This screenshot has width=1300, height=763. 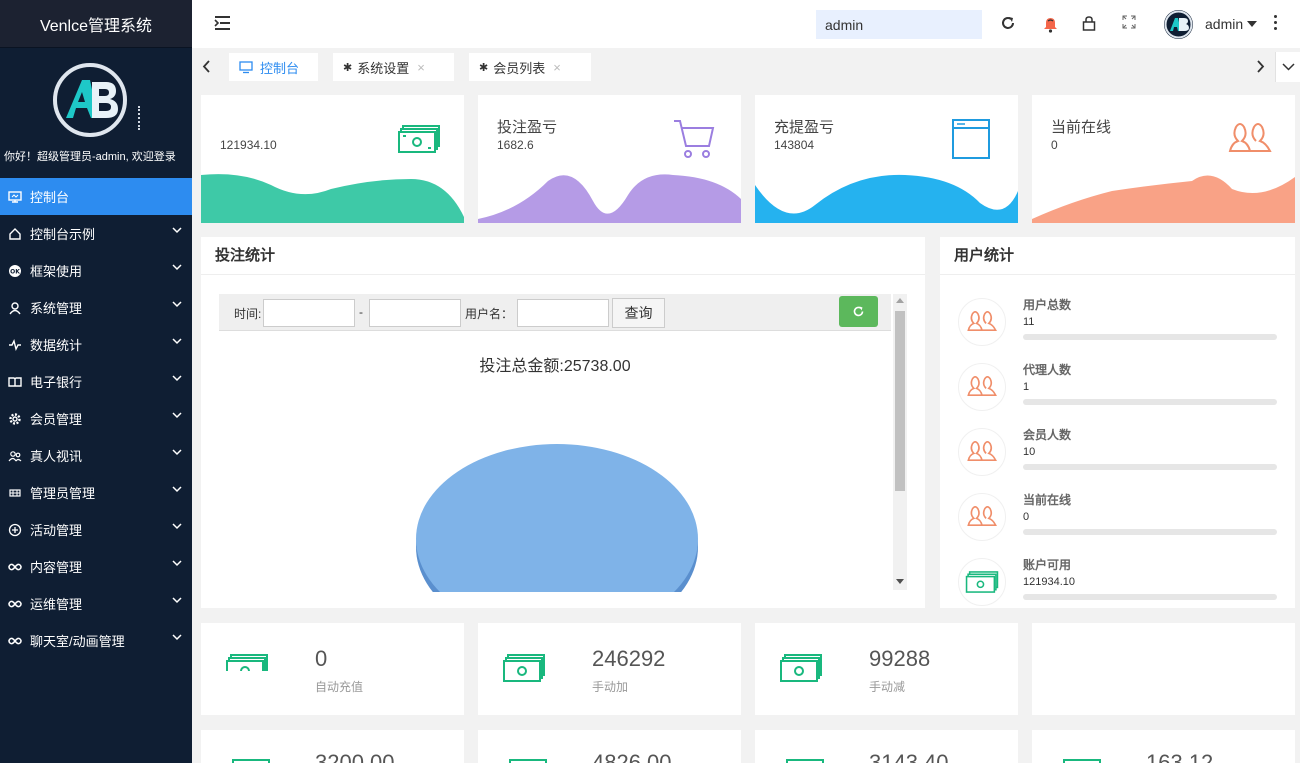 I want to click on stat-label-mask, so click(x=265, y=117).